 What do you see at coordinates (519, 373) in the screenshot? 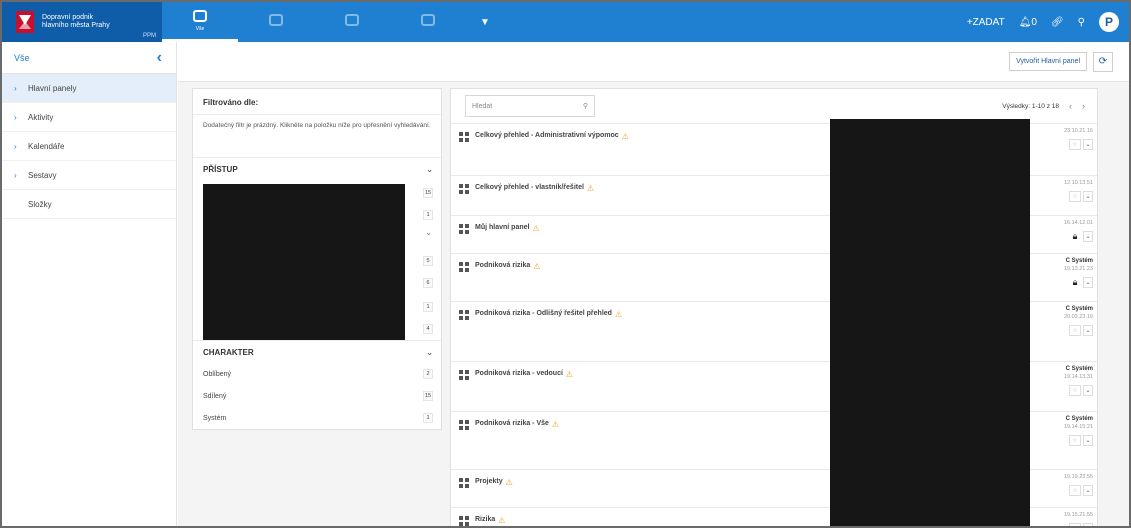
I see `dashboard-name: Podniková rizika - vedoucí` at bounding box center [519, 373].